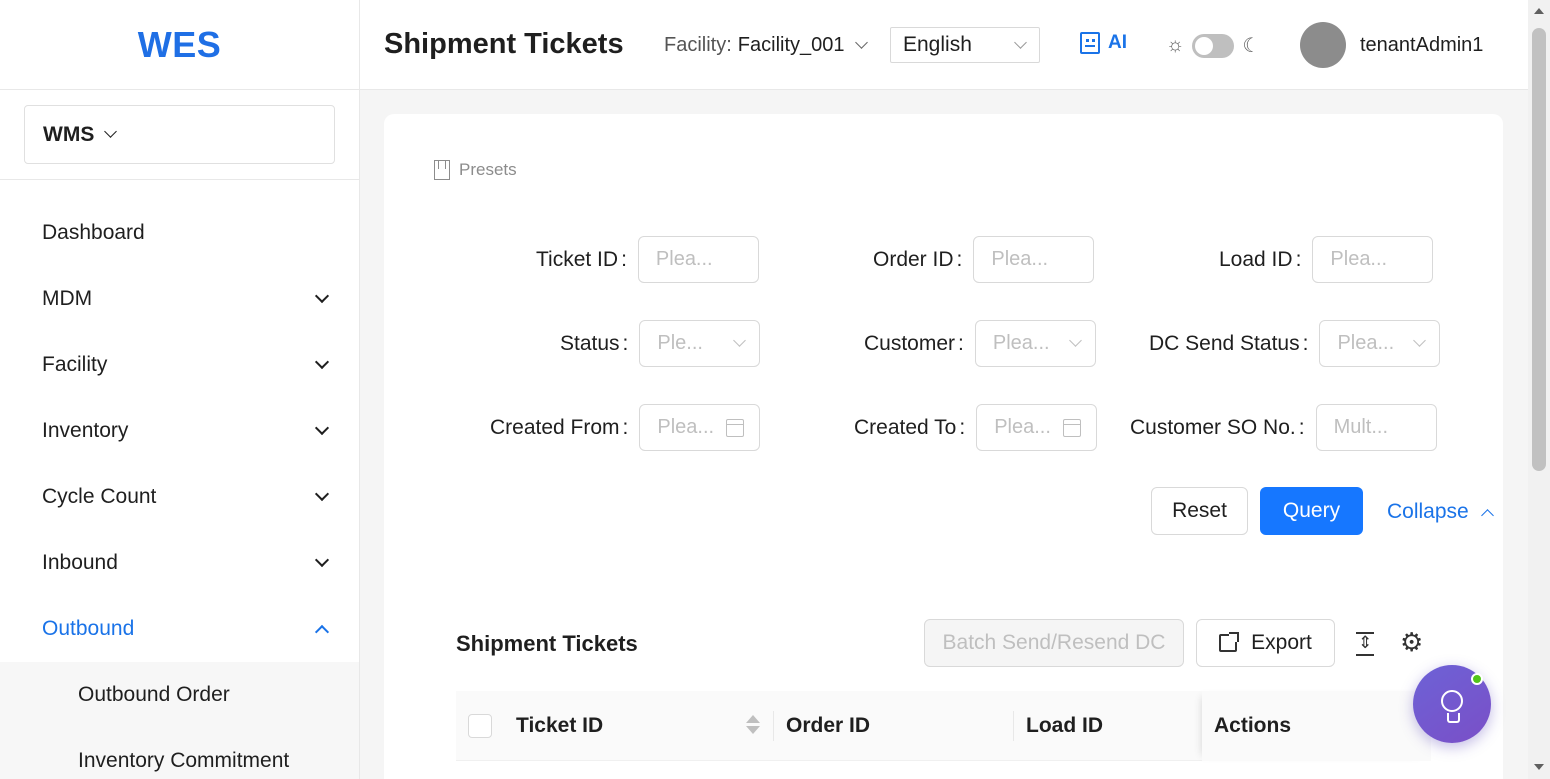 The height and width of the screenshot is (779, 1550). Describe the element at coordinates (179, 299) in the screenshot. I see `sidebar-item-mdm: MDM` at that location.